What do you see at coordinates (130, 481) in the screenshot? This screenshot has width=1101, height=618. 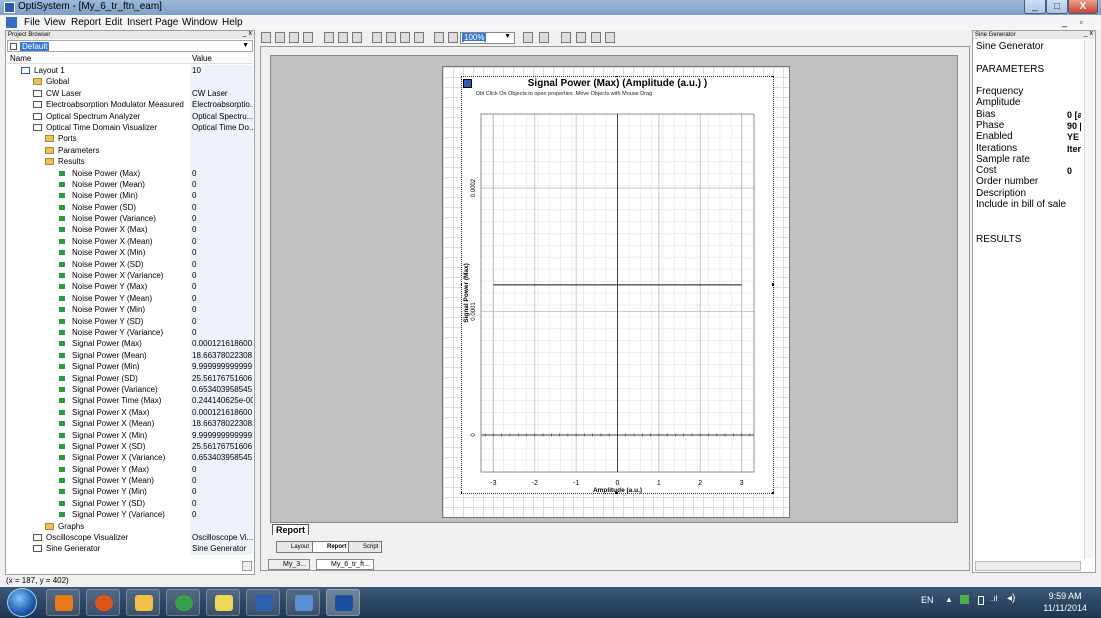 I see `tree-row: Signal Power Y (Mean) 0` at bounding box center [130, 481].